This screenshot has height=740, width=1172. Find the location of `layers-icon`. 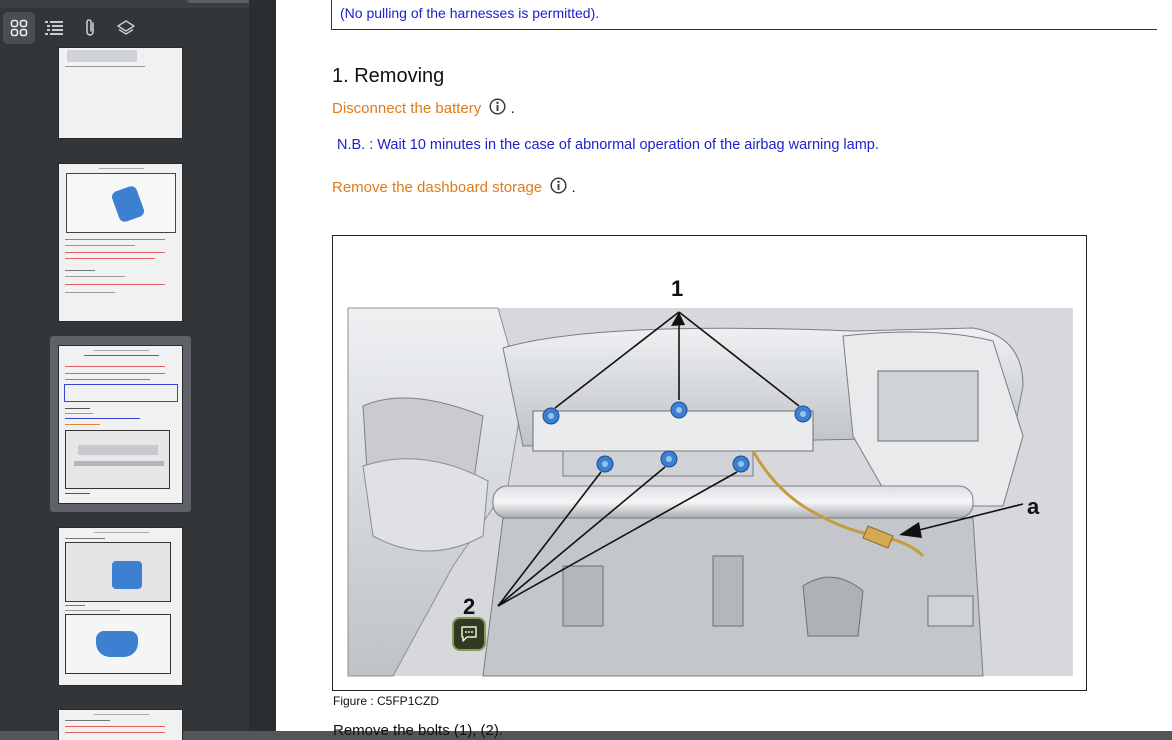

layers-icon is located at coordinates (126, 27).